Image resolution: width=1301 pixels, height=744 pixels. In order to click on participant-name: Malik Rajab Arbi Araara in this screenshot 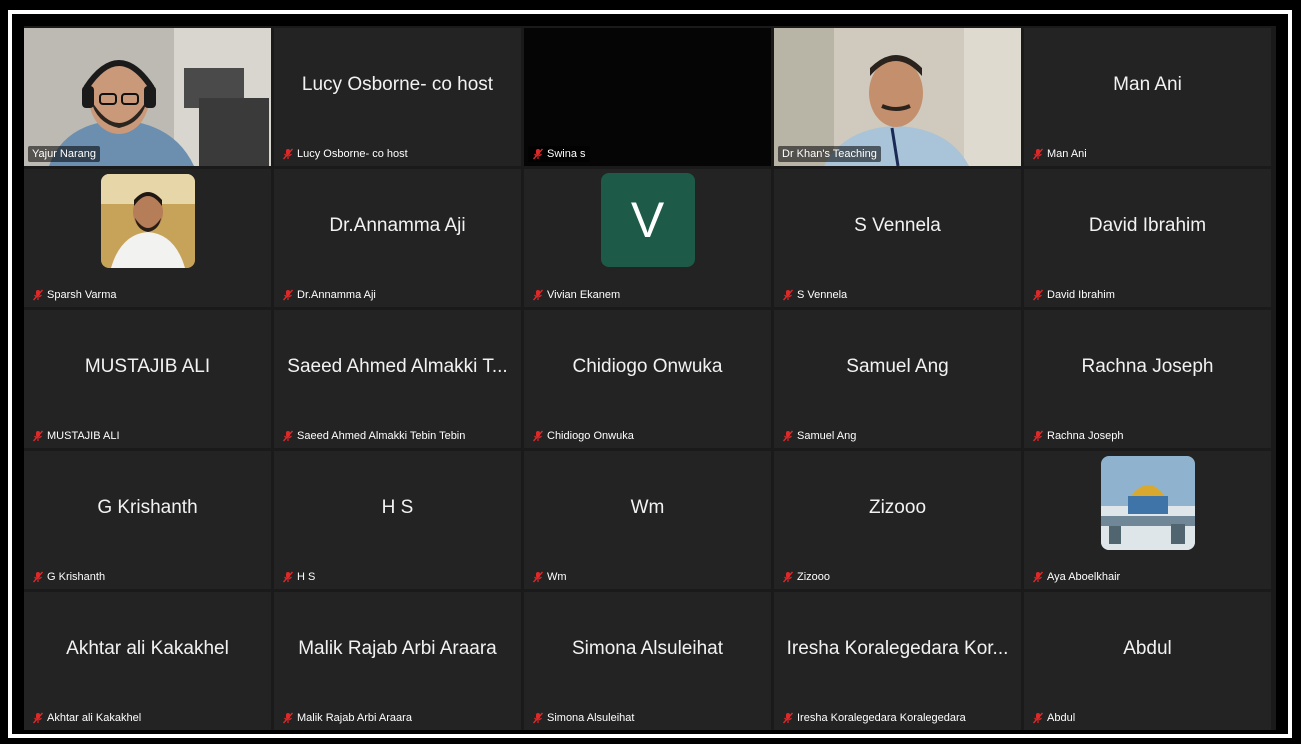, I will do `click(354, 718)`.